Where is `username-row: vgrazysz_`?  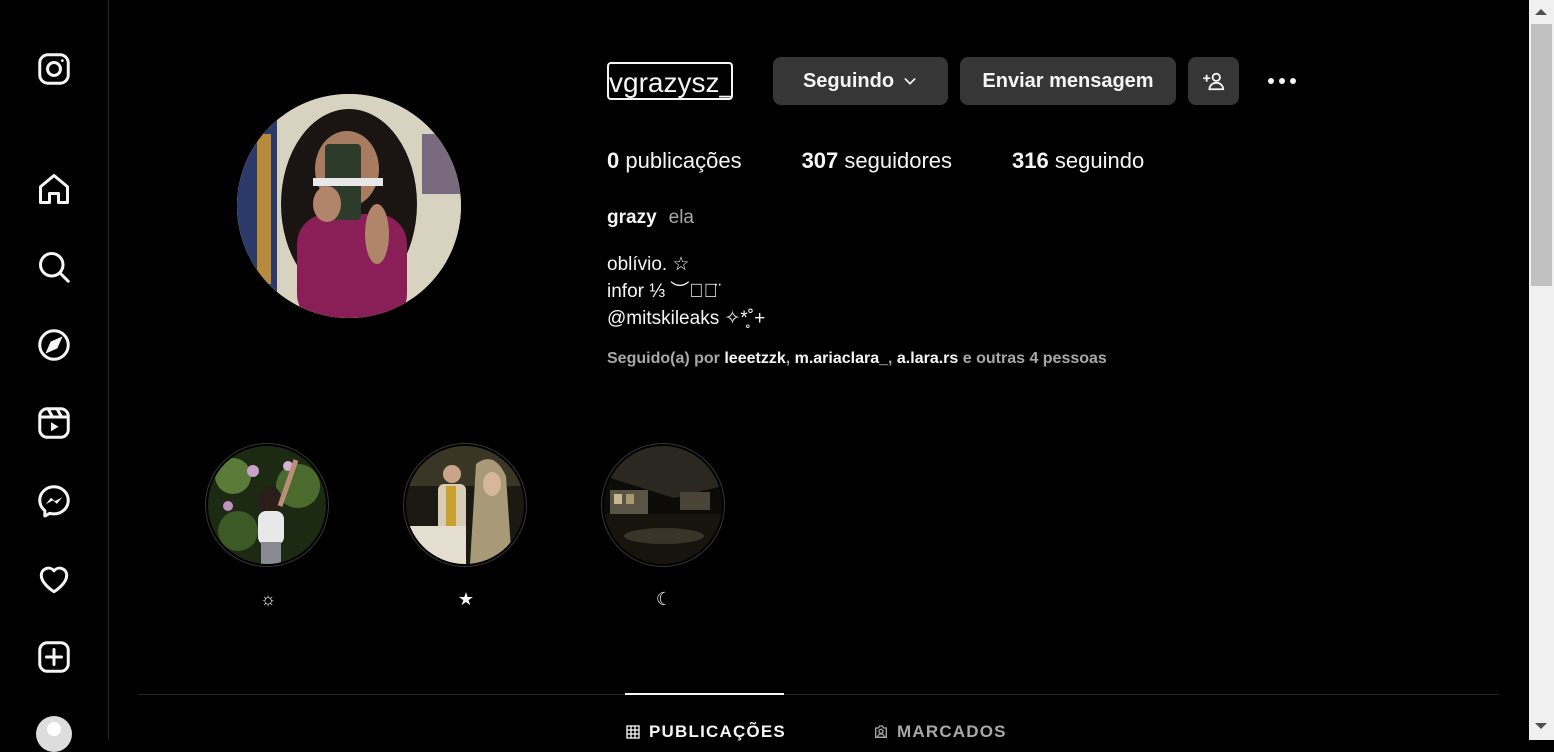 username-row: vgrazysz_ is located at coordinates (670, 81).